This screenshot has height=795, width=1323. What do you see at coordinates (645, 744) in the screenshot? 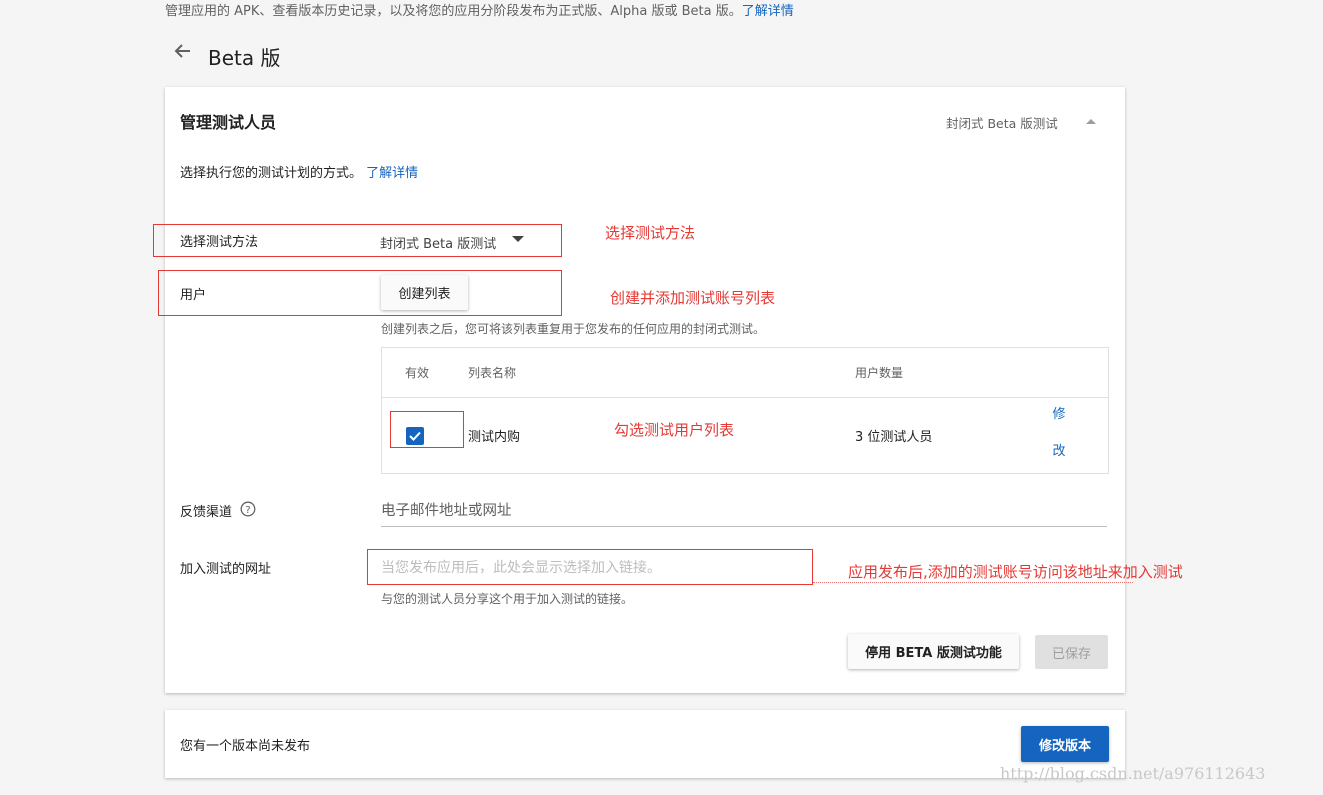
I see `unpublished-release-card: 您有一个版本尚未发布 修改版本` at bounding box center [645, 744].